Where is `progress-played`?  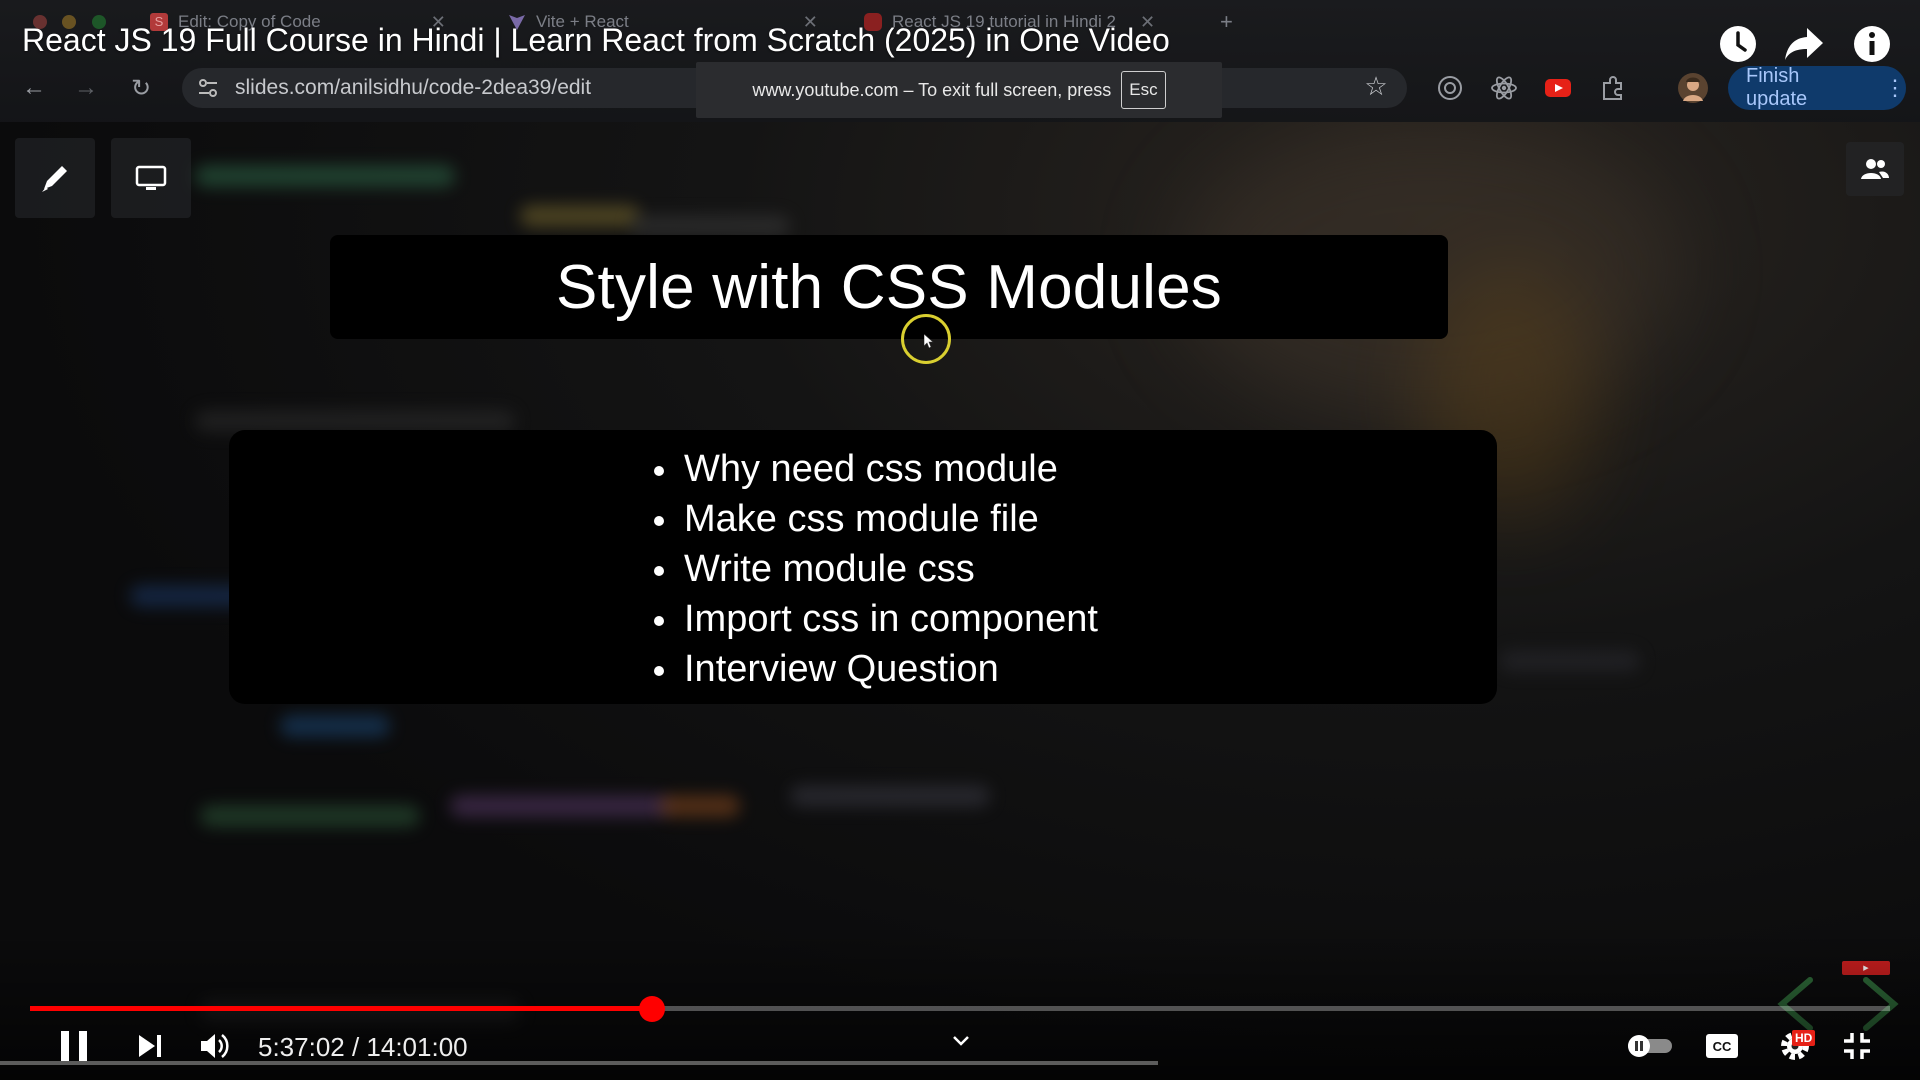 progress-played is located at coordinates (341, 1008).